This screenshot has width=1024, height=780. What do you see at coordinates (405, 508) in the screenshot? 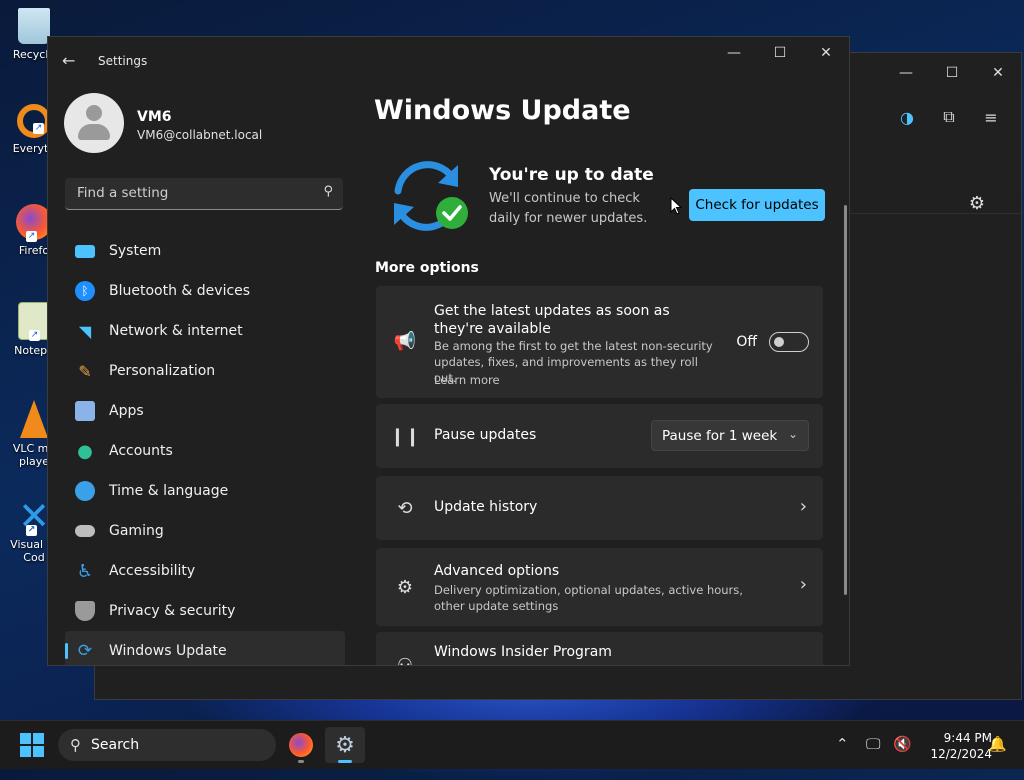
I see `history-icon: ⟲` at bounding box center [405, 508].